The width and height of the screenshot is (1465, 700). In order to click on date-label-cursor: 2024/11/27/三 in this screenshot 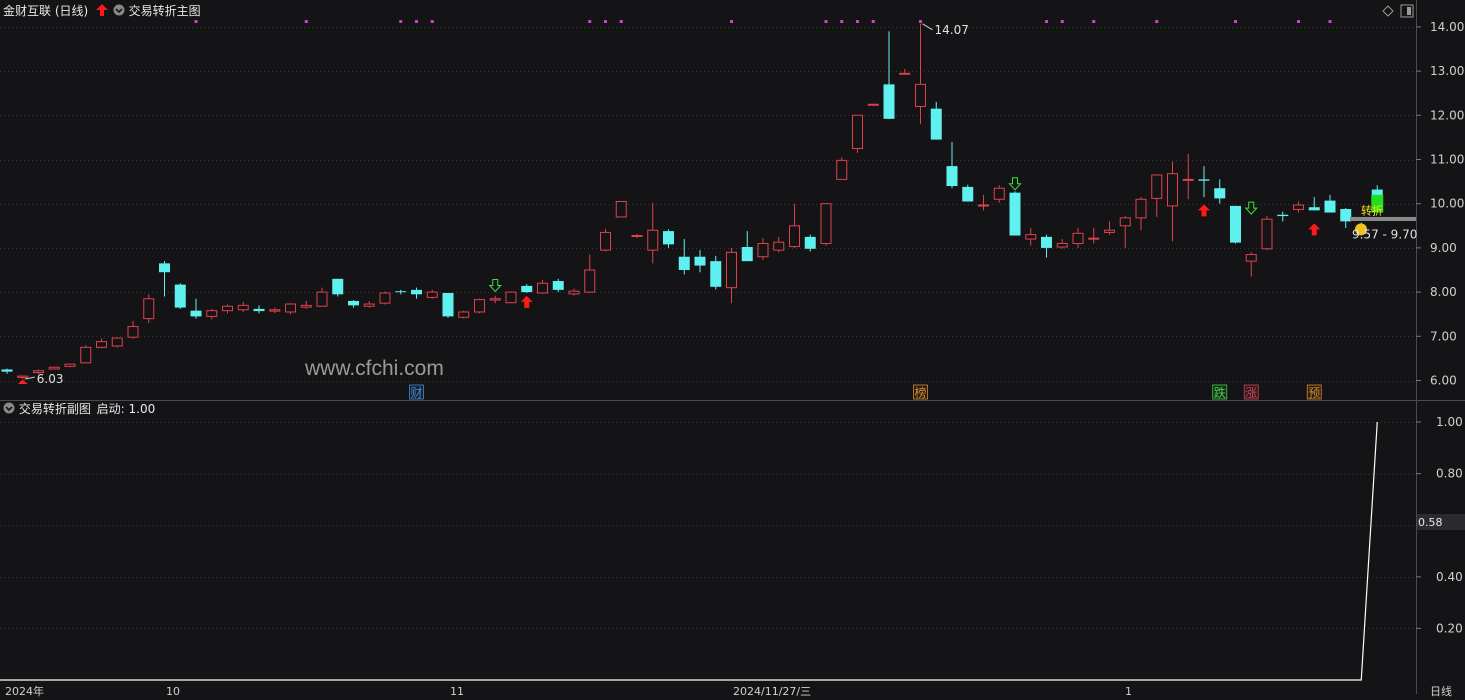, I will do `click(772, 691)`.